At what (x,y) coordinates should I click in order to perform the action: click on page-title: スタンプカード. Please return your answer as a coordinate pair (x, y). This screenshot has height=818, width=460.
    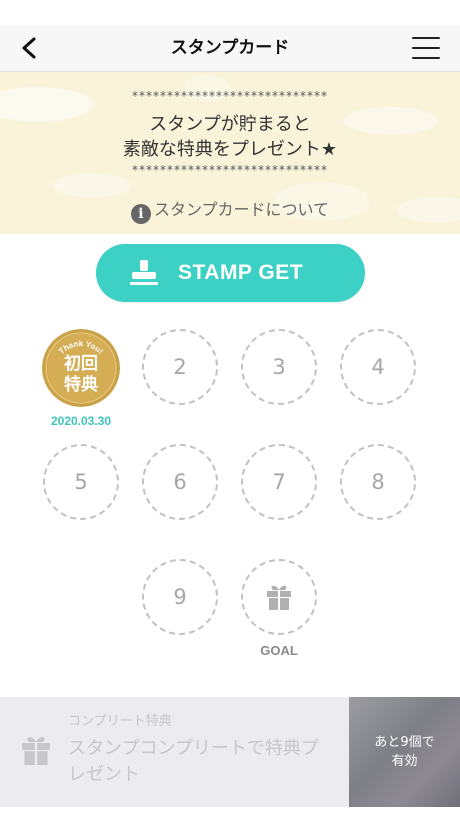
    Looking at the image, I should click on (230, 48).